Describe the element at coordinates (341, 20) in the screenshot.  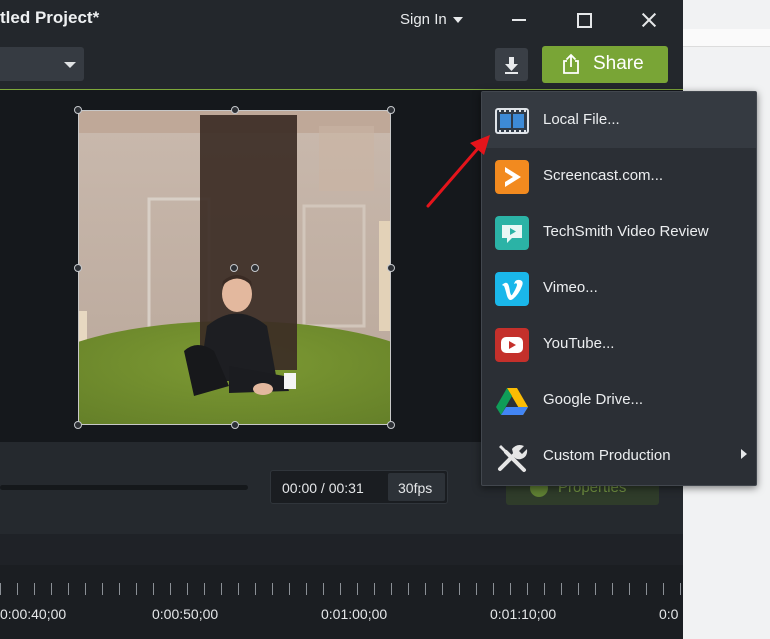
I see `title-bar: tled Project* Sign In` at that location.